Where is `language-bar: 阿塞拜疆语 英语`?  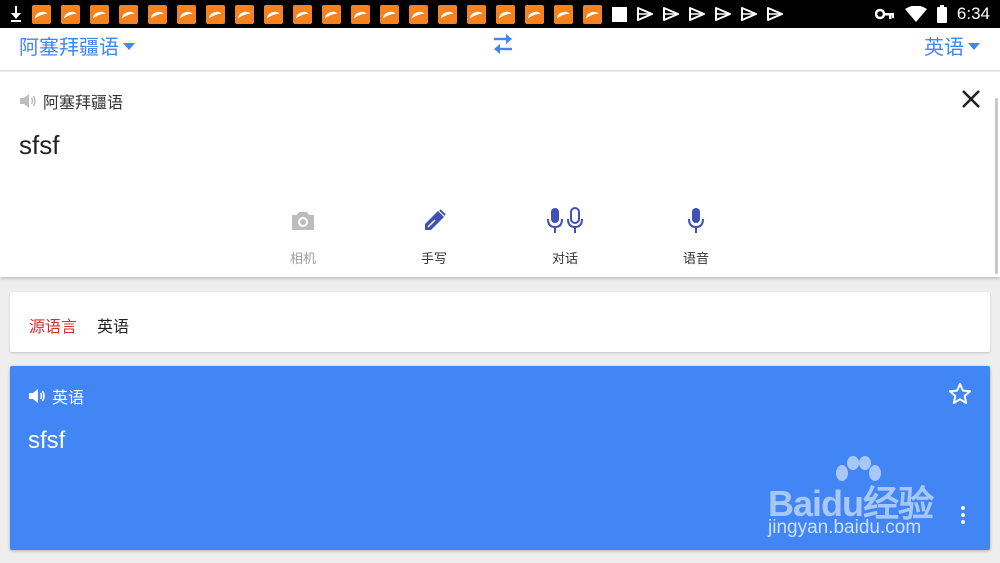
language-bar: 阿塞拜疆语 英语 is located at coordinates (500, 49).